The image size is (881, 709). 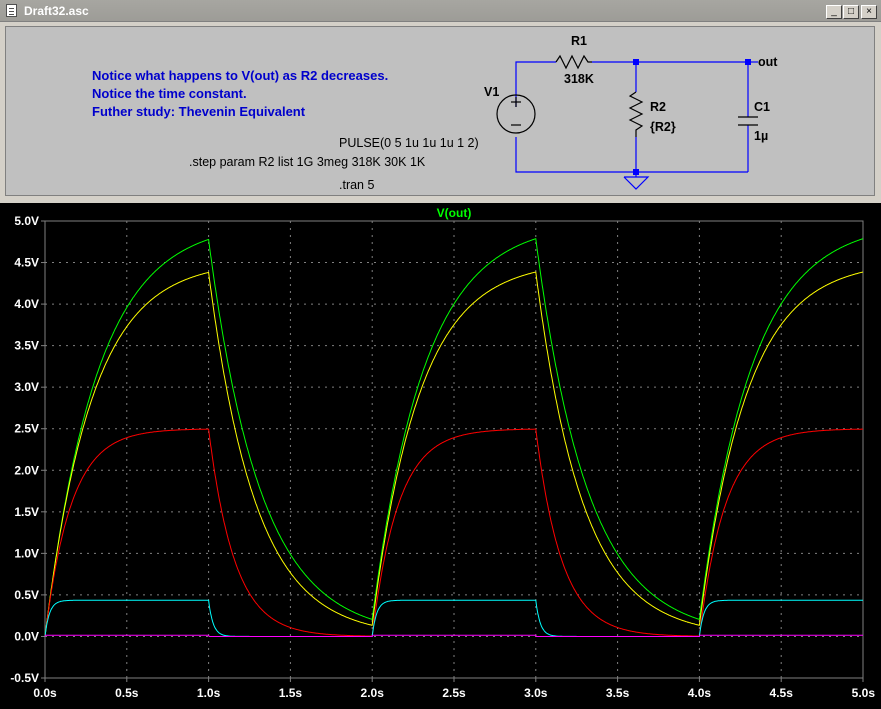 I want to click on x-tick-label: 0.0s, so click(x=45, y=693).